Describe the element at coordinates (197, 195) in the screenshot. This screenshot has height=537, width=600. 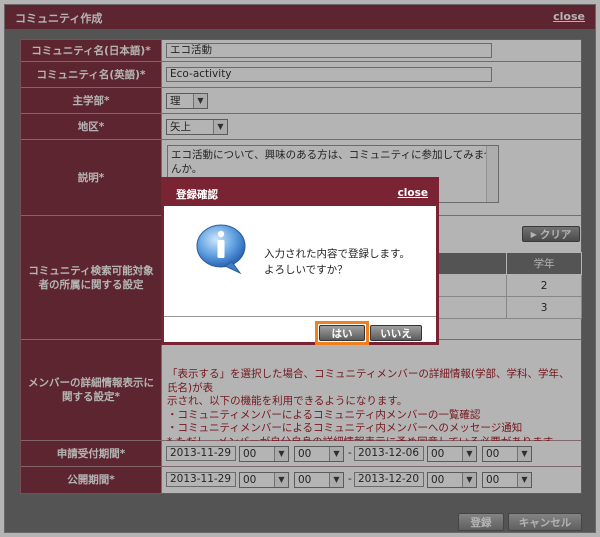
I see `dialog-title: 登録確認` at that location.